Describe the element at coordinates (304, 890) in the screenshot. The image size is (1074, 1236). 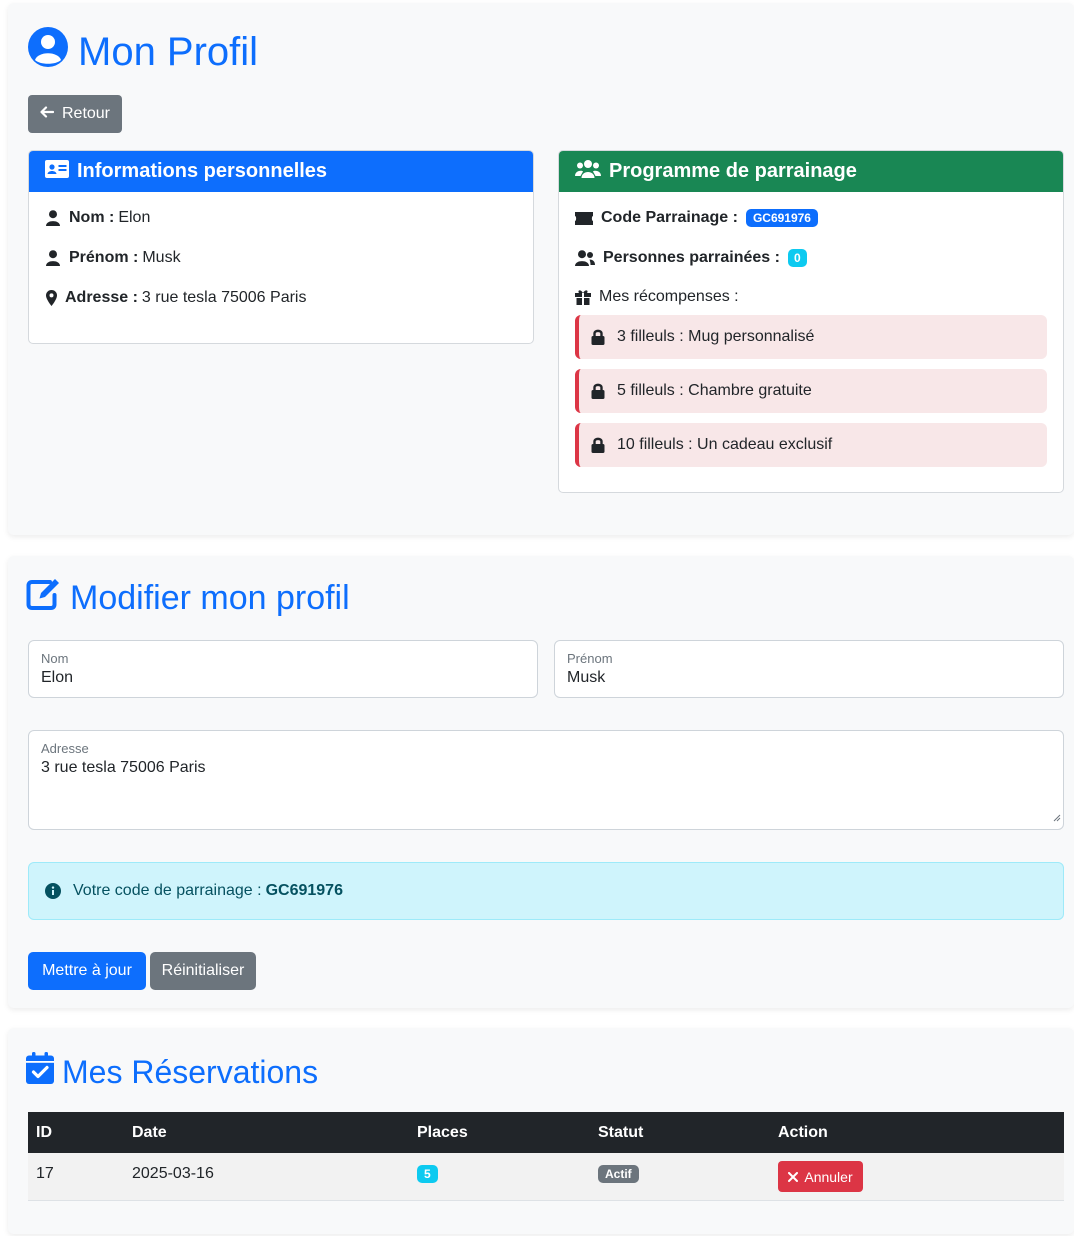
I see `alert-code: GC691976` at that location.